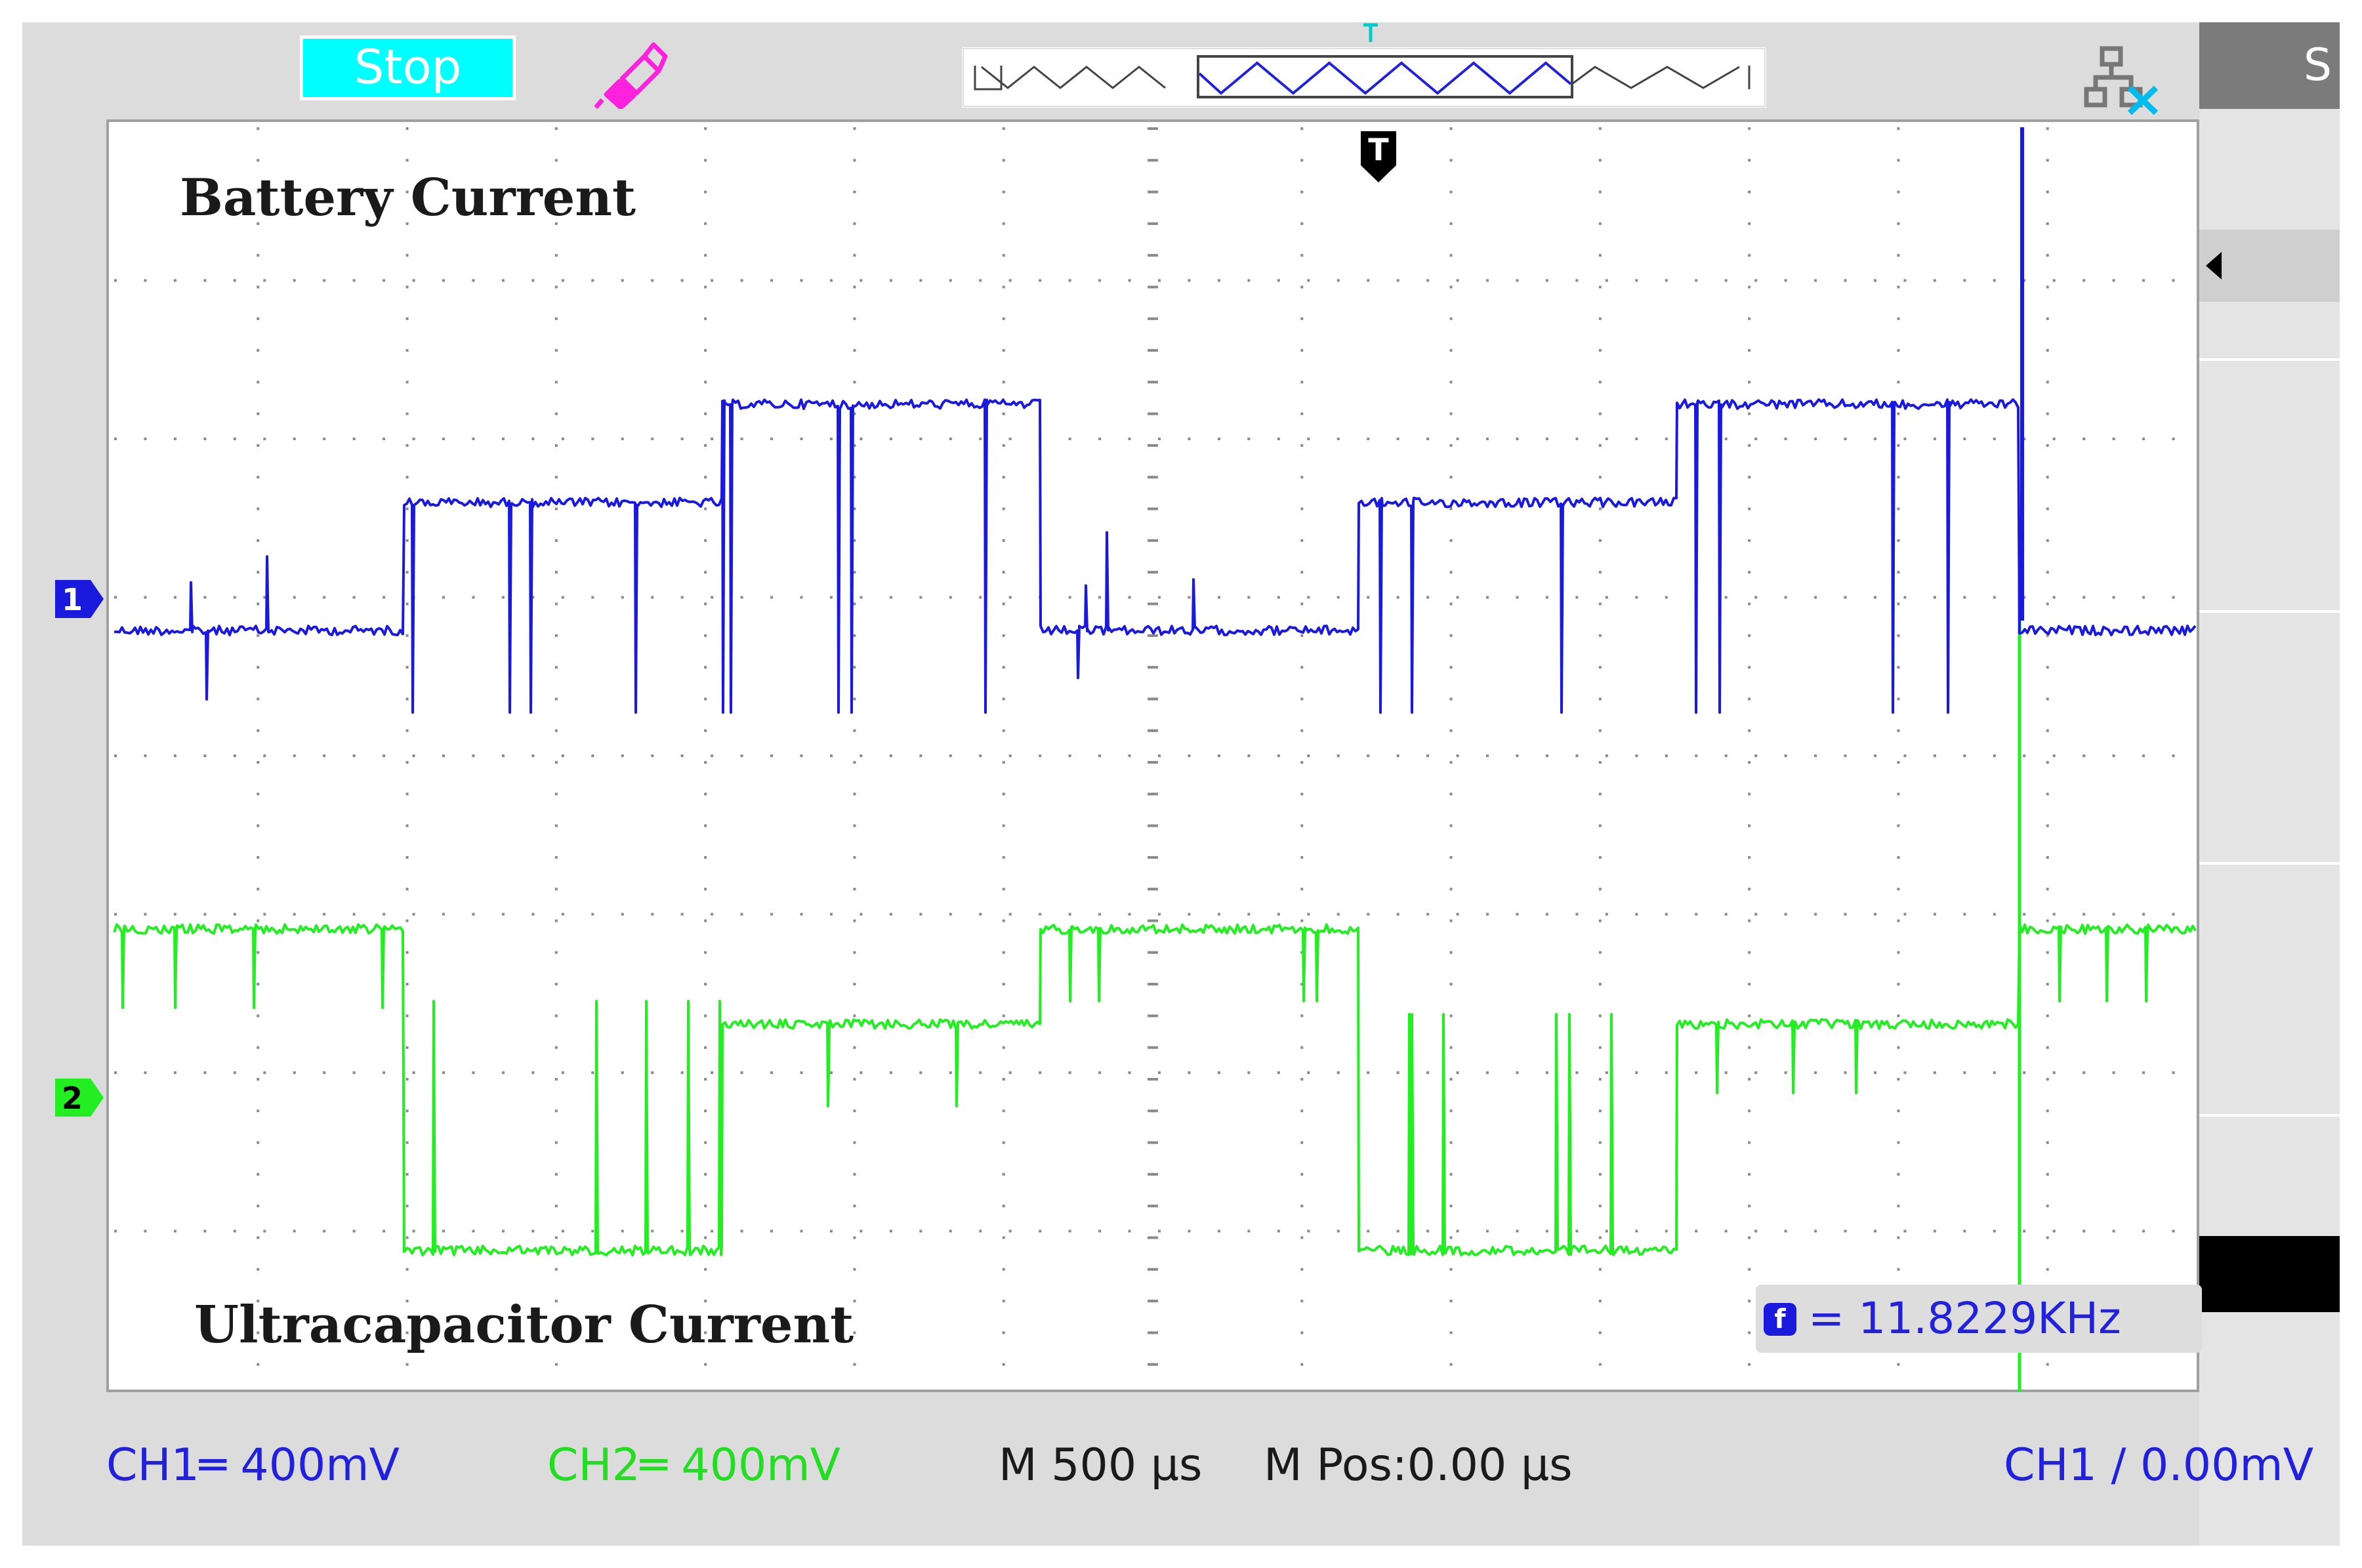  I want to click on frequency-readout: f = 11.8229KHz, so click(1979, 1319).